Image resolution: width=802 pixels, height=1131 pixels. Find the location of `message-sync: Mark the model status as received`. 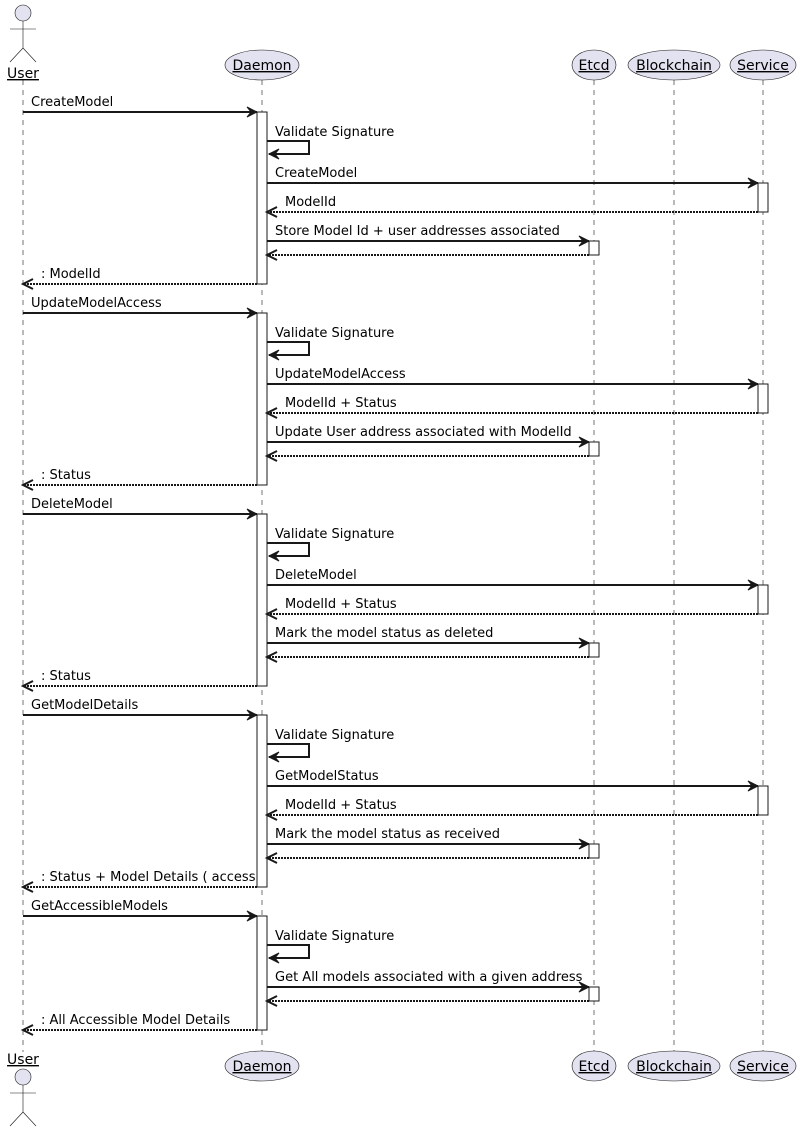

message-sync: Mark the model status as received is located at coordinates (429, 838).